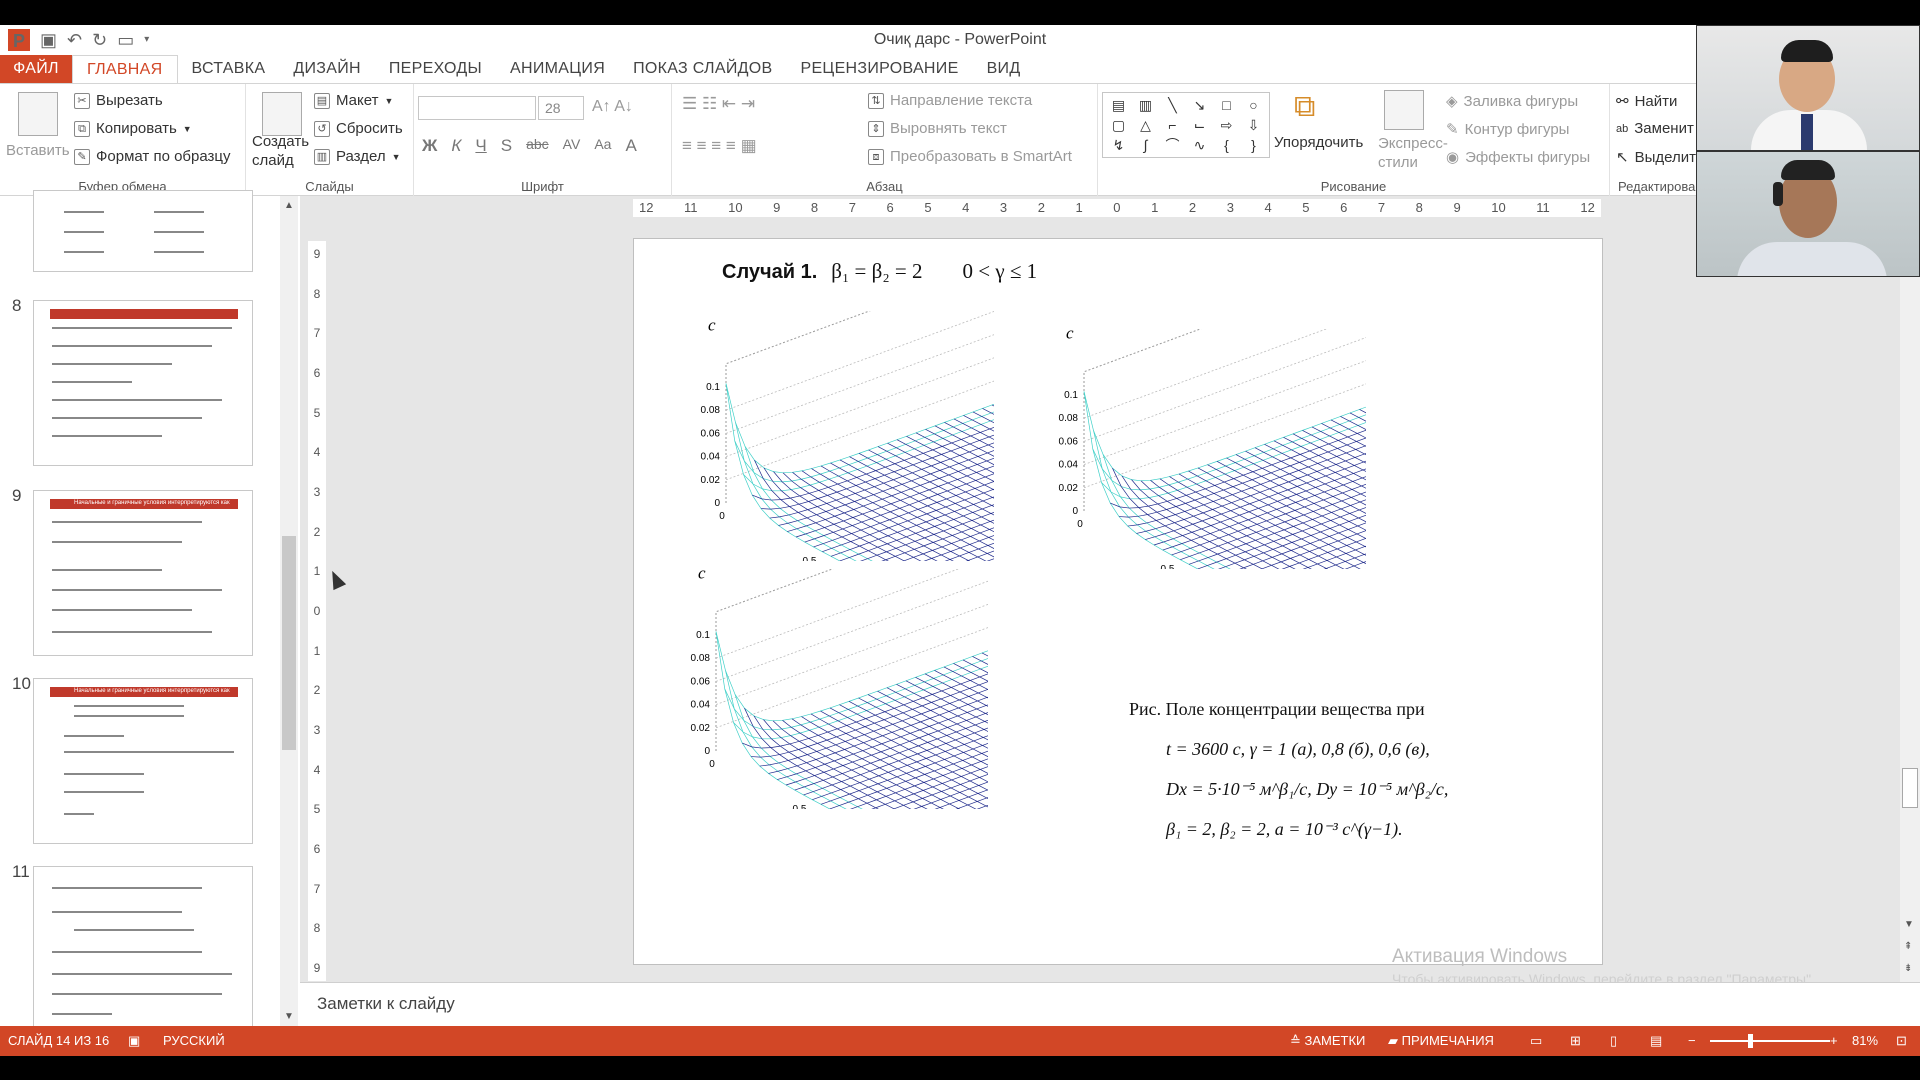 The height and width of the screenshot is (1080, 1920). I want to click on roundrect-shape-icon: ▢, so click(1118, 125).